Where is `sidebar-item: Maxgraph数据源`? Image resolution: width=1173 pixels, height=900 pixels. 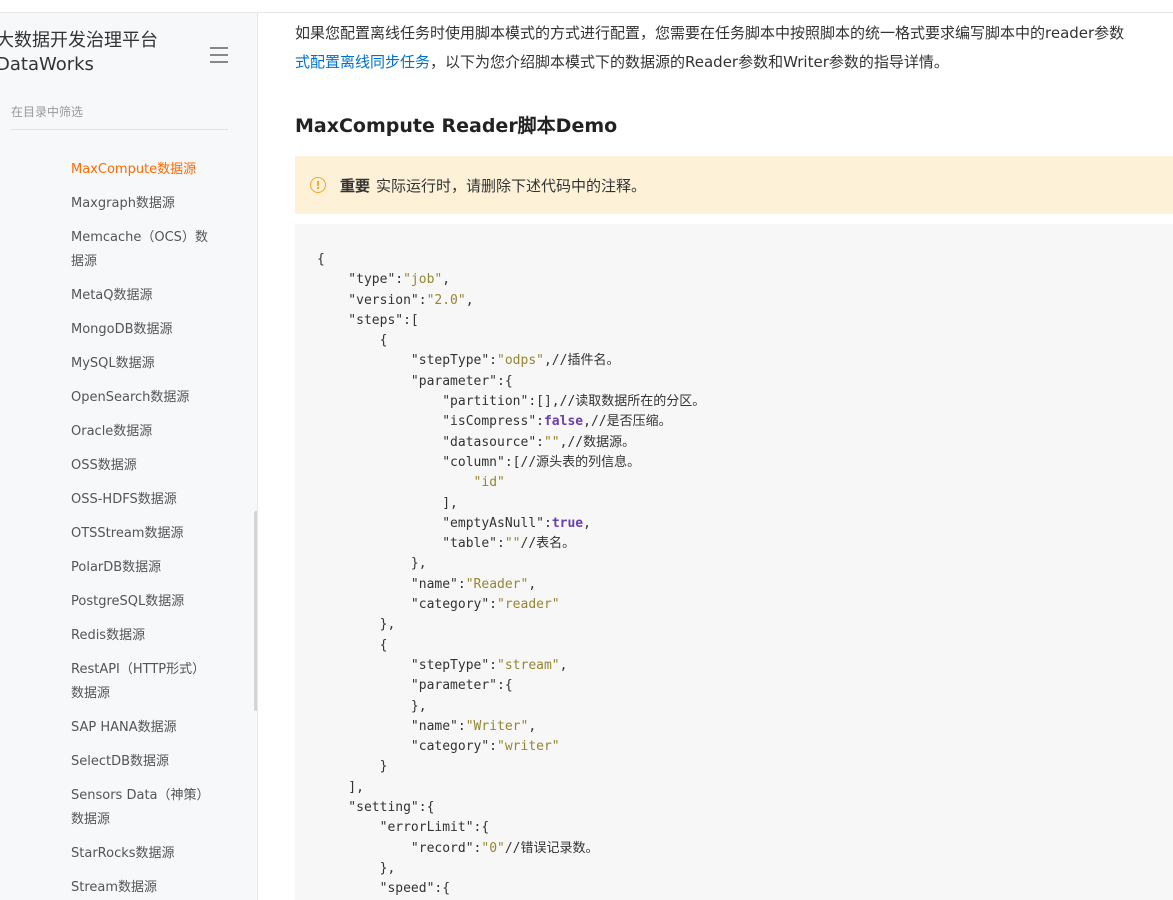
sidebar-item: Maxgraph数据源 is located at coordinates (125, 204).